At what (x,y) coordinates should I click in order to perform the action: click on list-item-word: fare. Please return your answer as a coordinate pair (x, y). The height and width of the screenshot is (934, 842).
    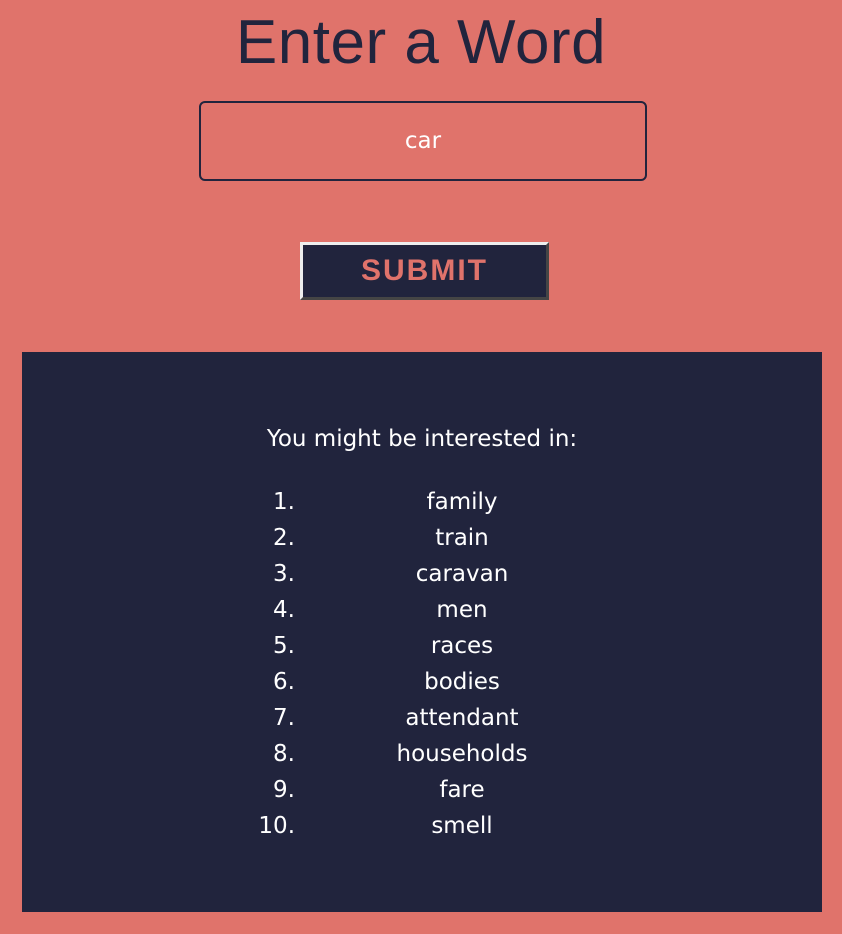
    Looking at the image, I should click on (462, 790).